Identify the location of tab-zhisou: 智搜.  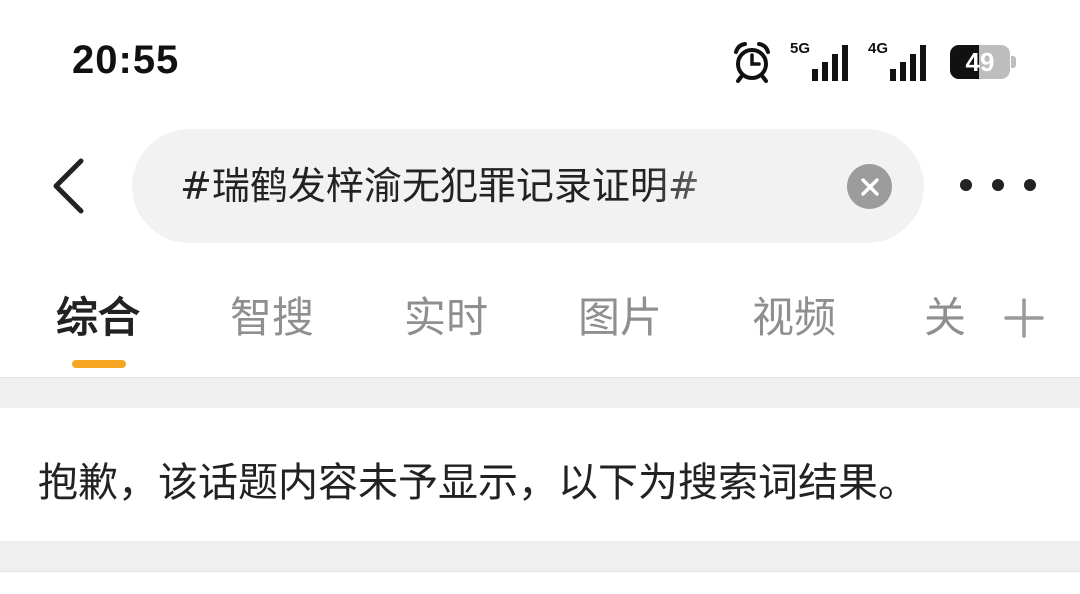
(272, 318).